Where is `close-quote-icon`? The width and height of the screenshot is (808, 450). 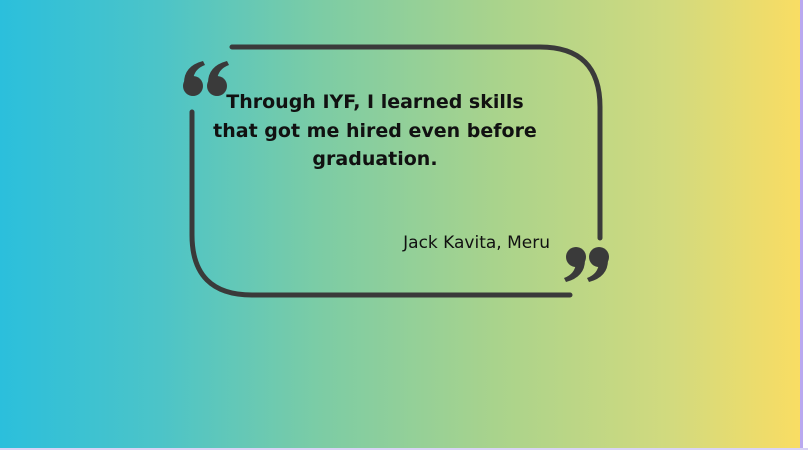
close-quote-icon is located at coordinates (586, 264).